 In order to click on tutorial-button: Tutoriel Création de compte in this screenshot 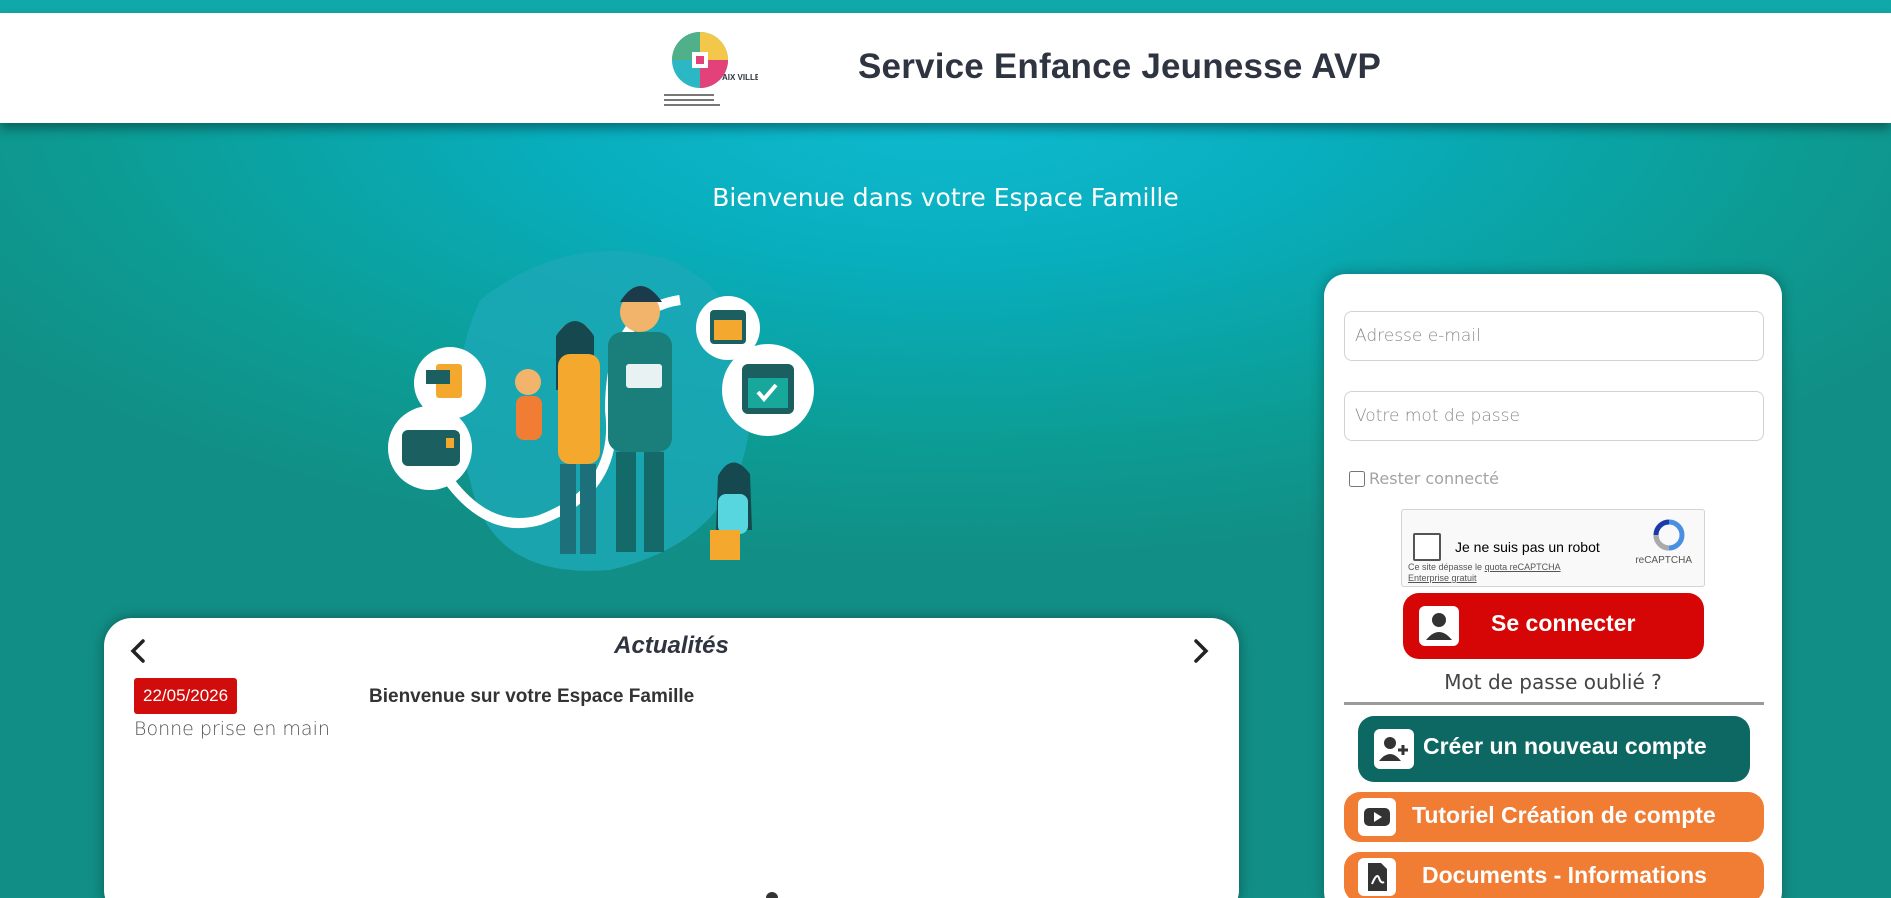, I will do `click(1554, 817)`.